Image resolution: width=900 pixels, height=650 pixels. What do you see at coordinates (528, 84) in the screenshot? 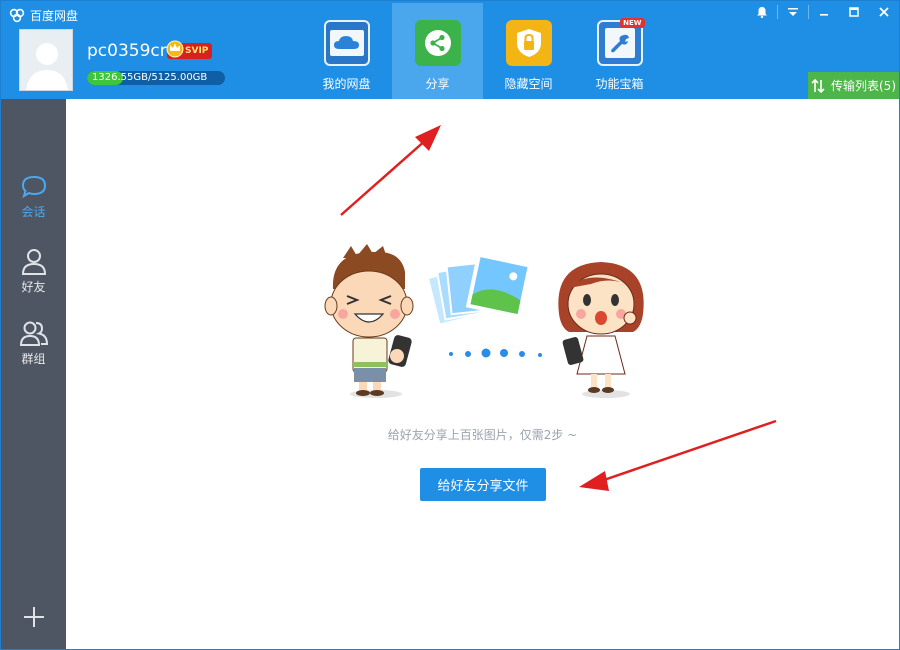
I see `nav-label-hidden-space: 隐藏空间` at bounding box center [528, 84].